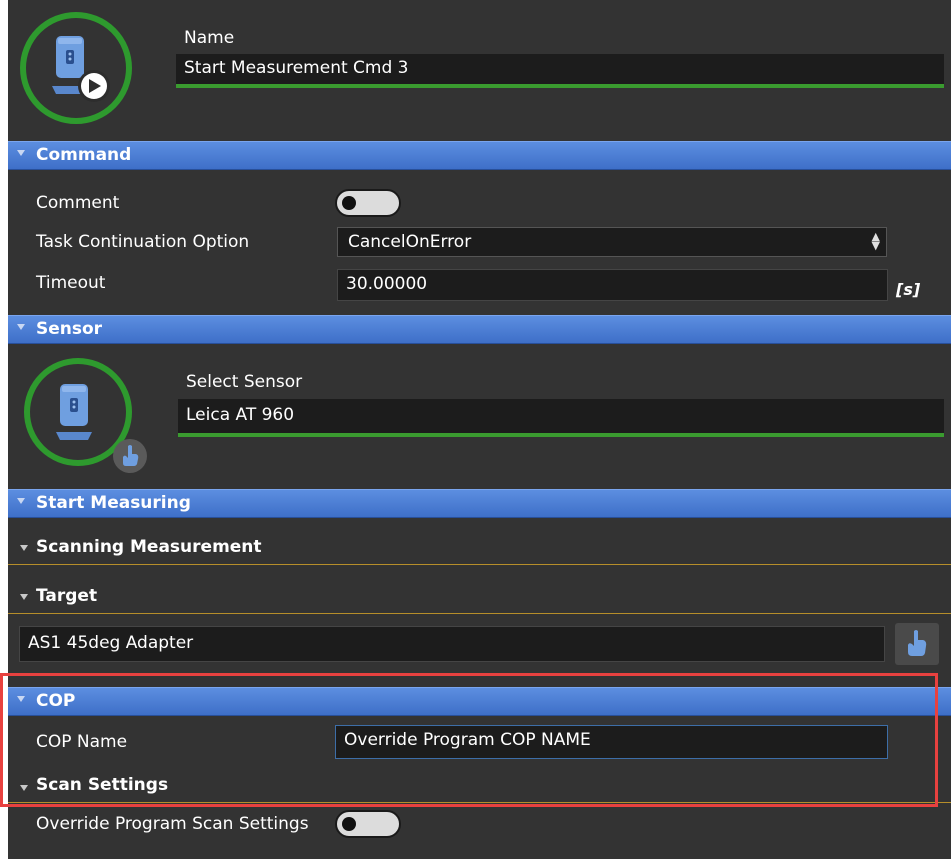  Describe the element at coordinates (82, 742) in the screenshot. I see `cop-name-label: COP Name` at that location.